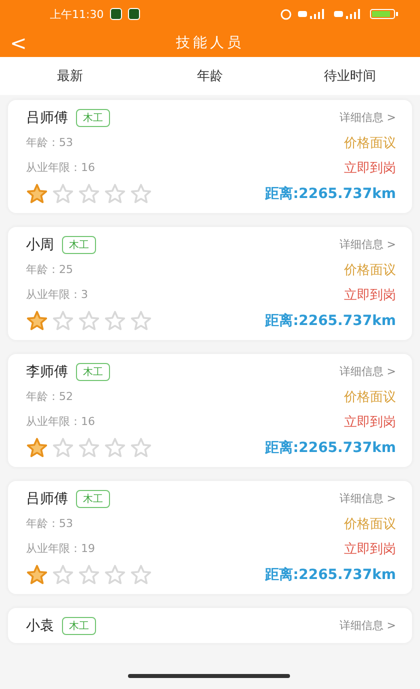 The width and height of the screenshot is (420, 689). Describe the element at coordinates (49, 269) in the screenshot. I see `age-text: 年龄：25` at that location.